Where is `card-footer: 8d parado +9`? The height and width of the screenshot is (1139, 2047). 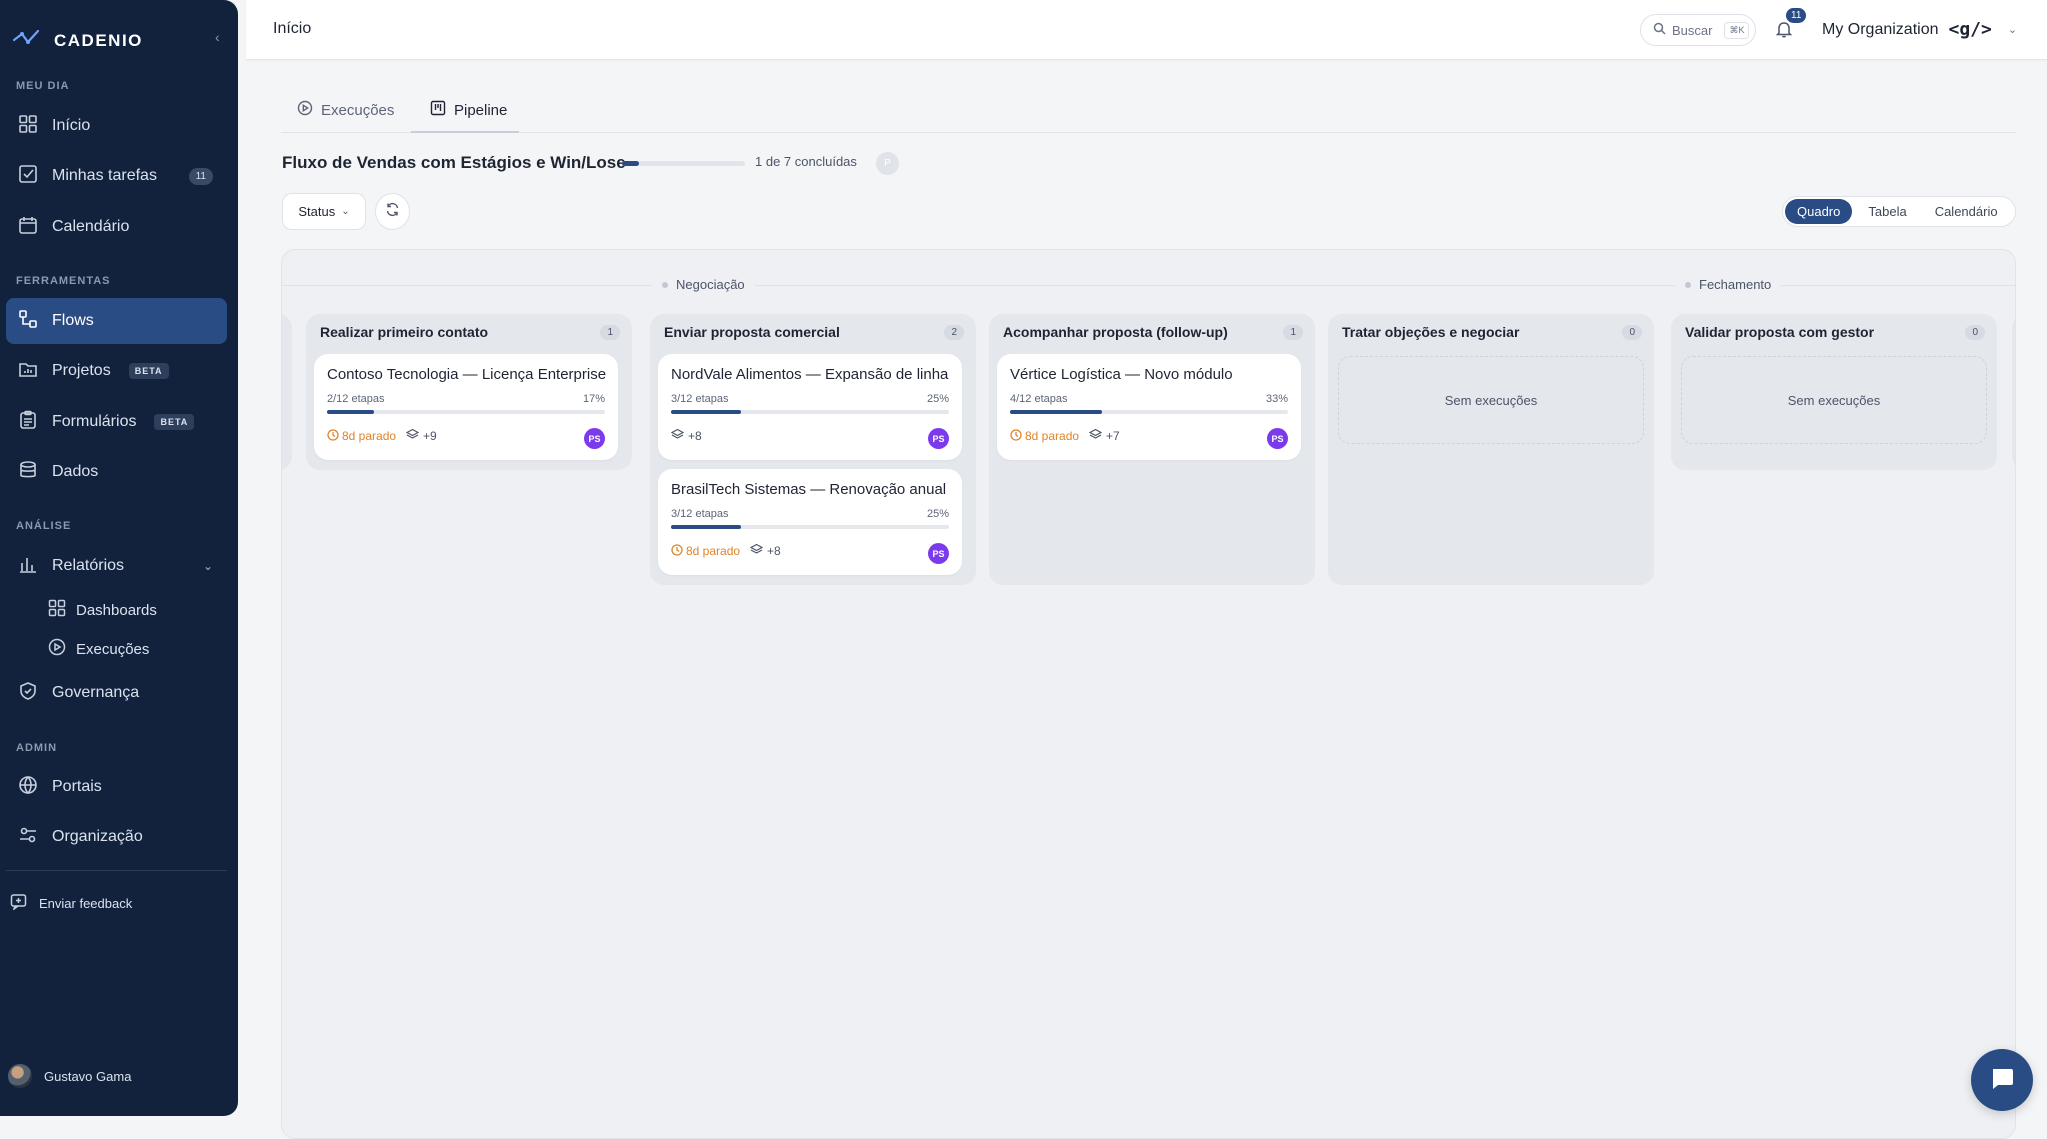 card-footer: 8d parado +9 is located at coordinates (382, 436).